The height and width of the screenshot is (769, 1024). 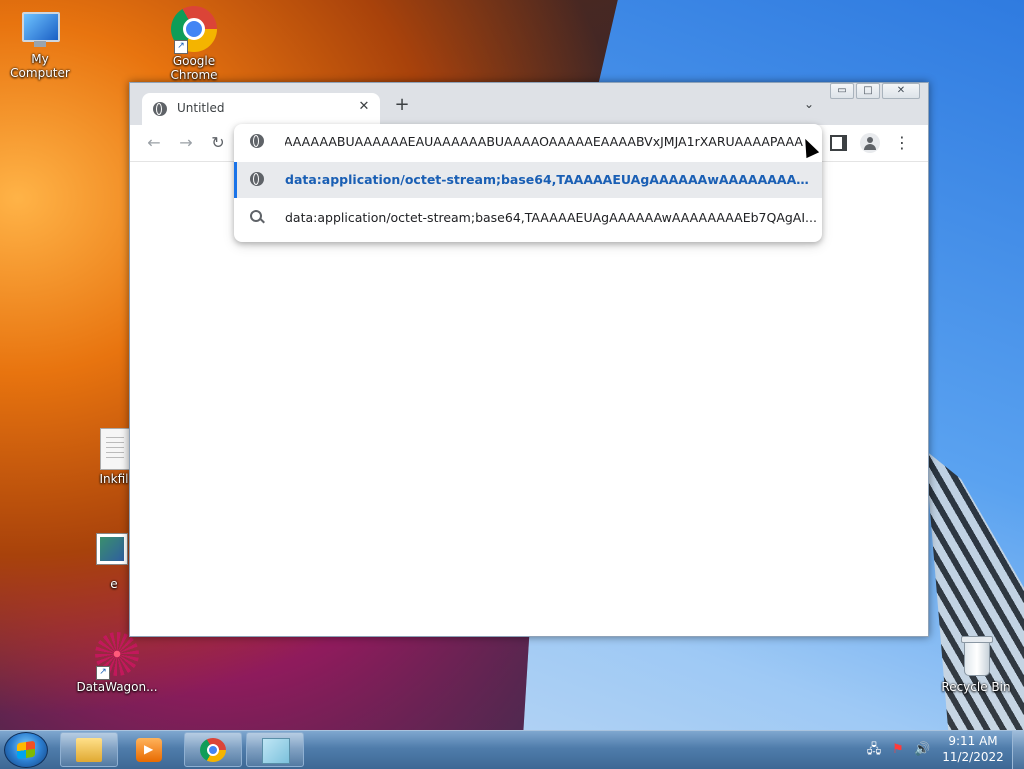 I want to click on tab-title: Untitled, so click(x=201, y=108).